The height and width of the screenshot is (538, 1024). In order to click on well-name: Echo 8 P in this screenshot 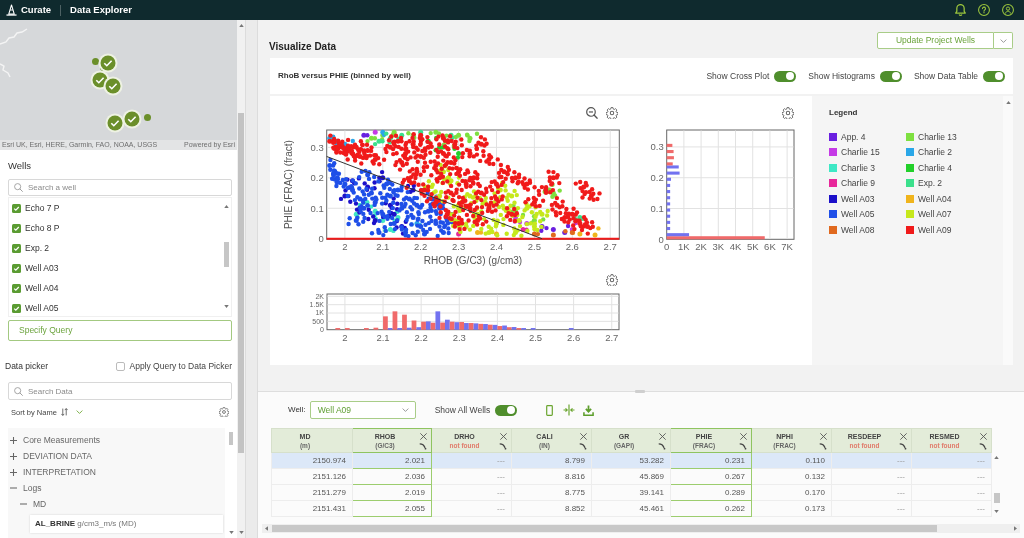, I will do `click(42, 228)`.